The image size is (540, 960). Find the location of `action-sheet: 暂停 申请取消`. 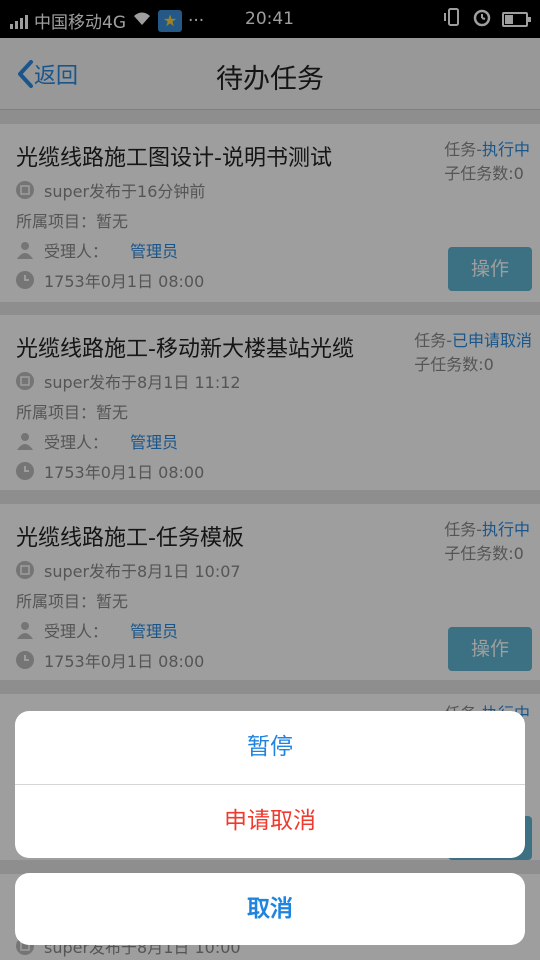

action-sheet: 暂停 申请取消 is located at coordinates (270, 784).